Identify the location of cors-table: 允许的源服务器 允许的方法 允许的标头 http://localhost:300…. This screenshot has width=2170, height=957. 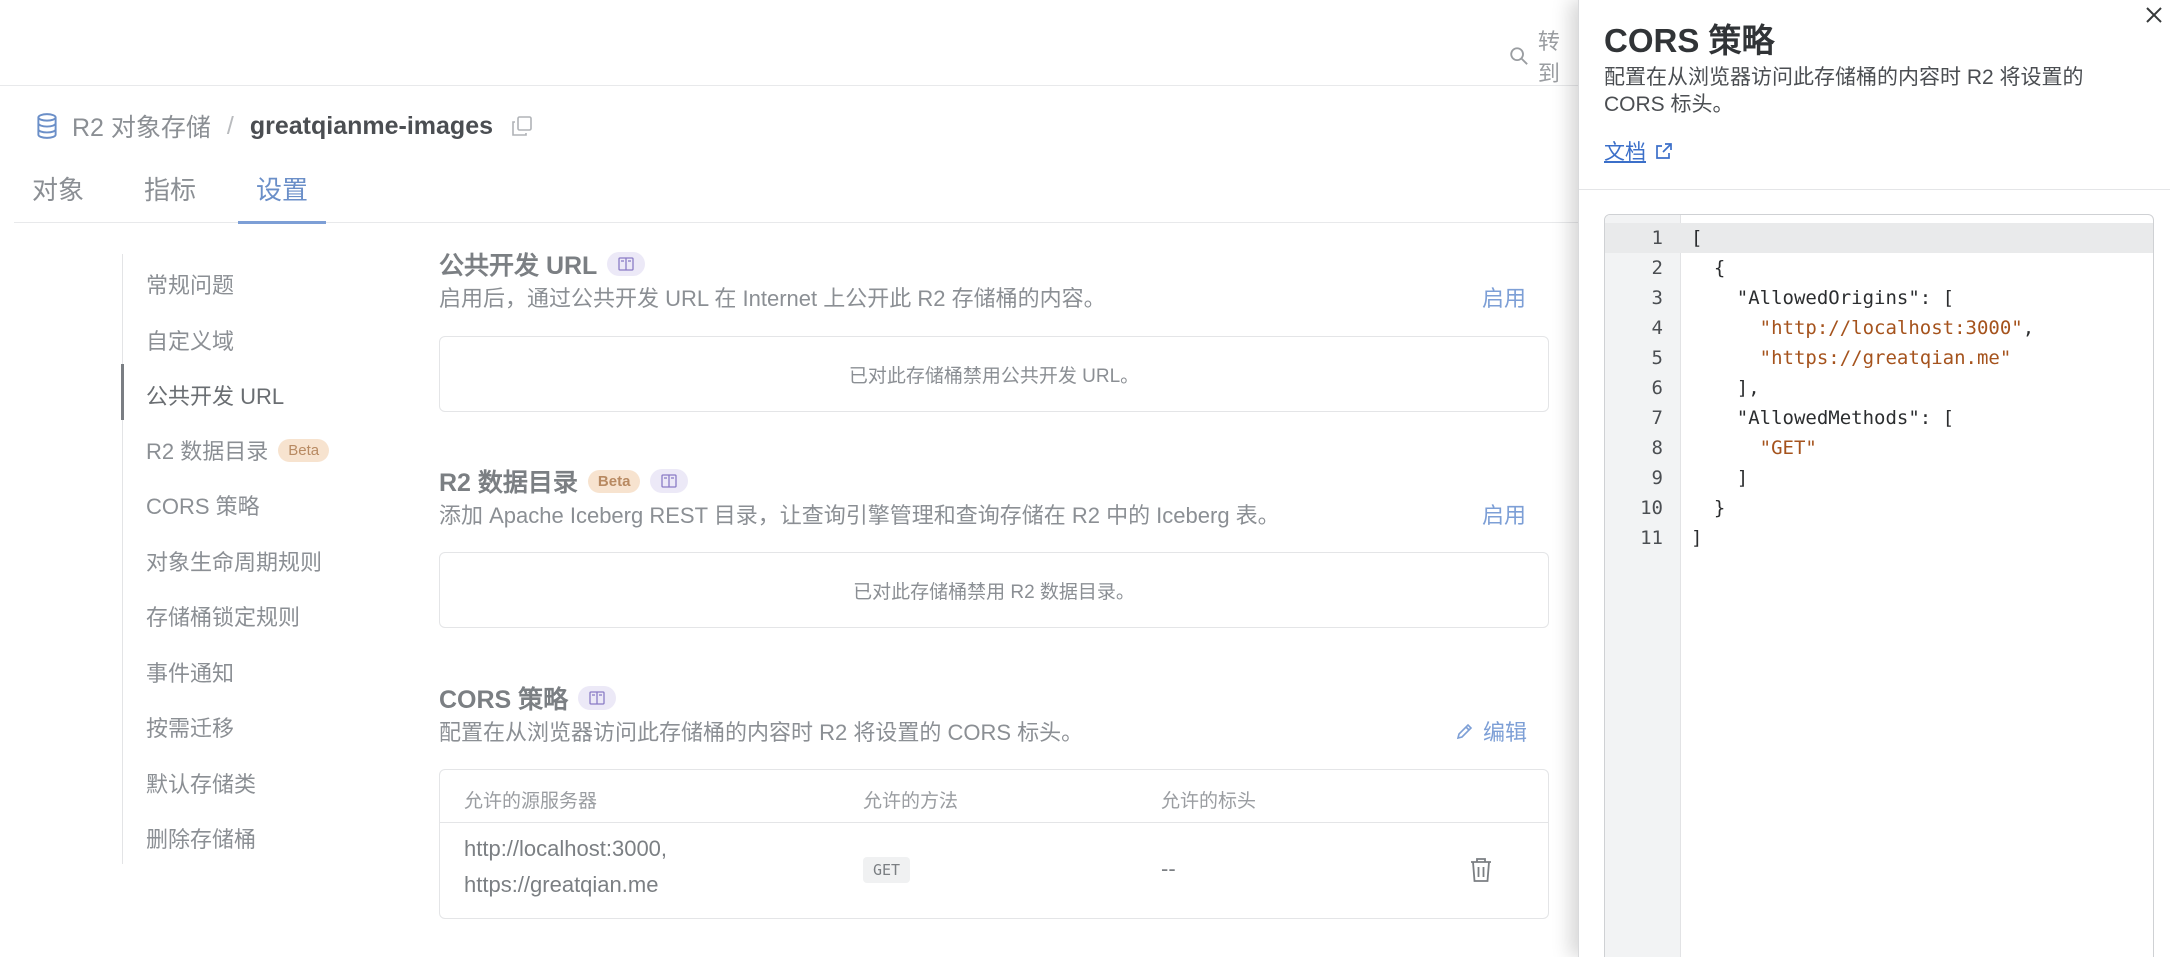
(994, 844).